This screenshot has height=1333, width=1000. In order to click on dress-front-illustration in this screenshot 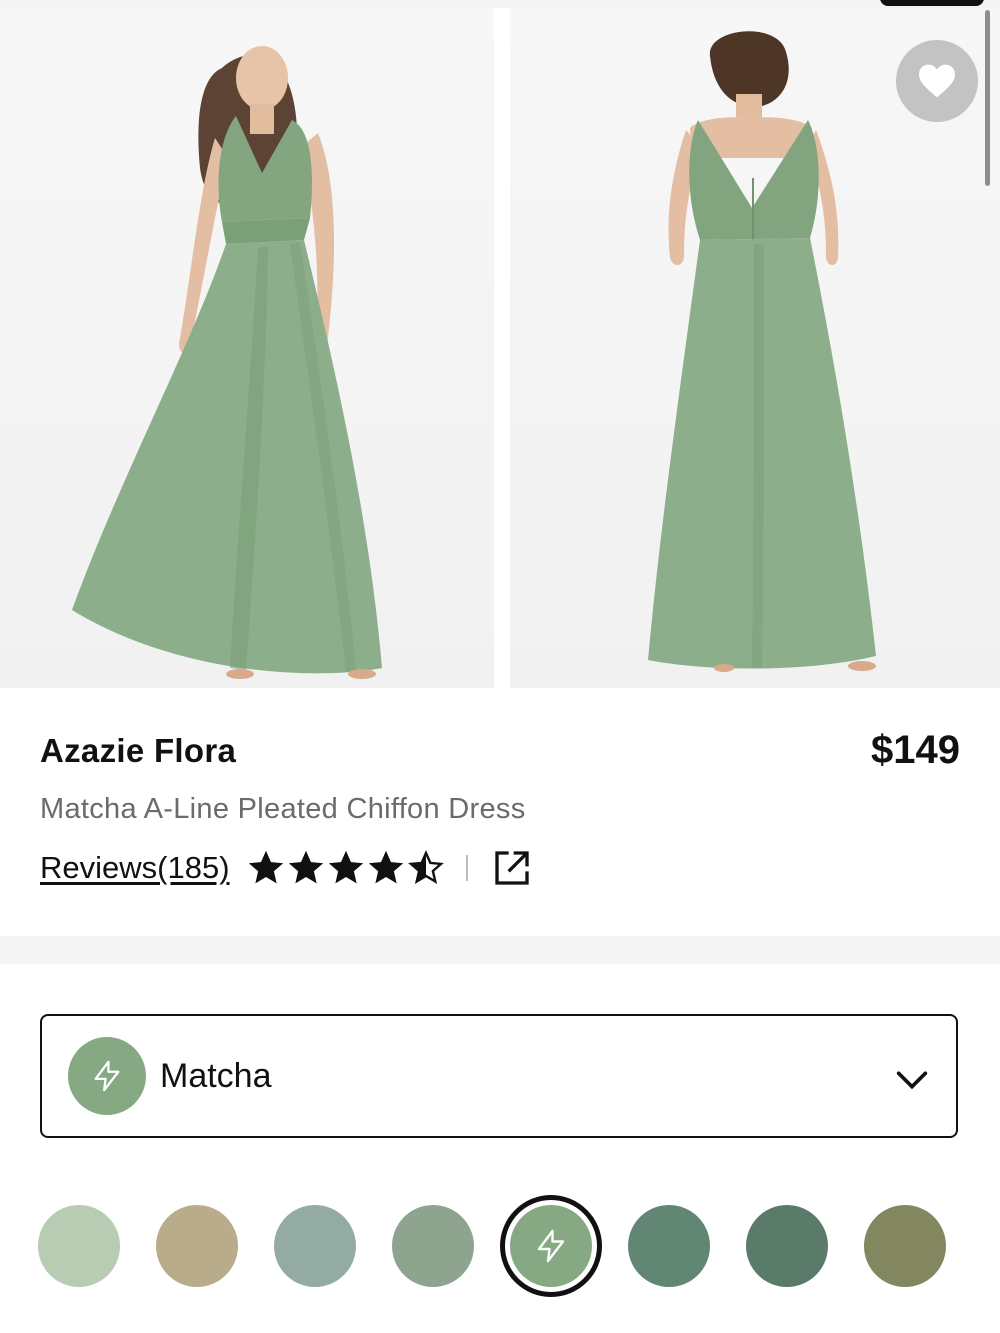, I will do `click(227, 362)`.